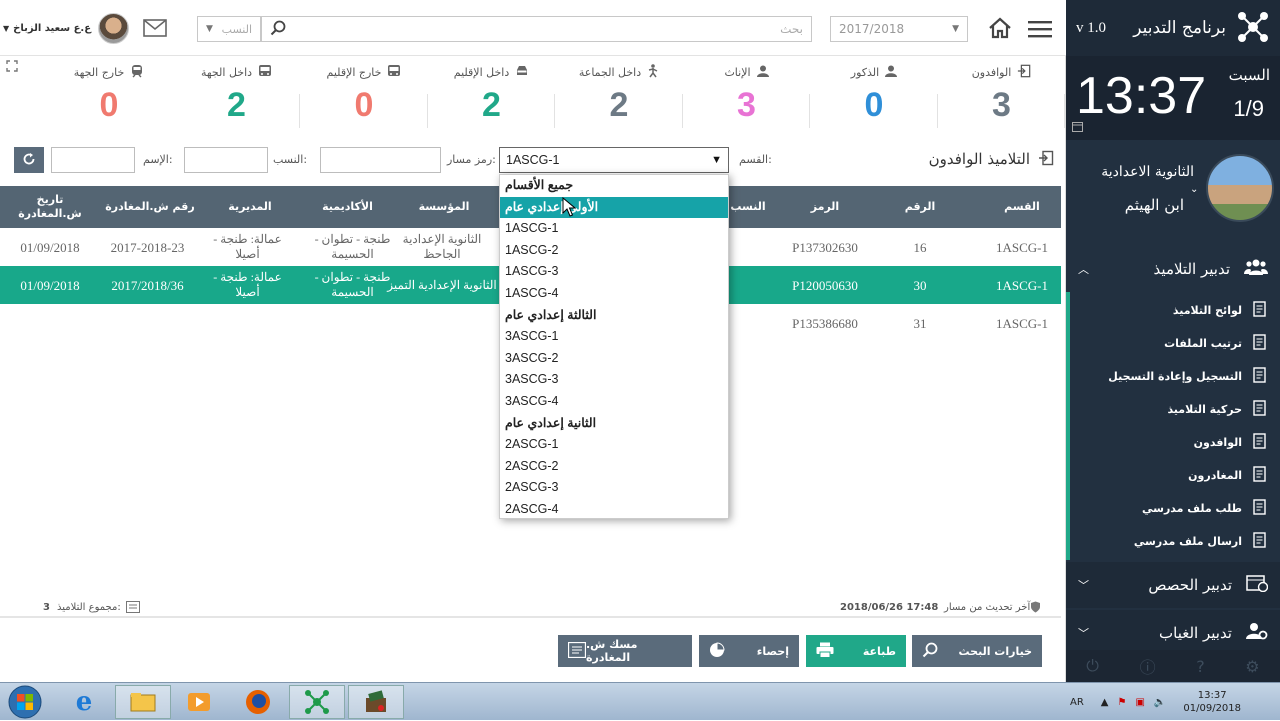 Image resolution: width=1280 pixels, height=721 pixels. I want to click on header-cert-date: تاريخ ش.المغادرة, so click(50, 207).